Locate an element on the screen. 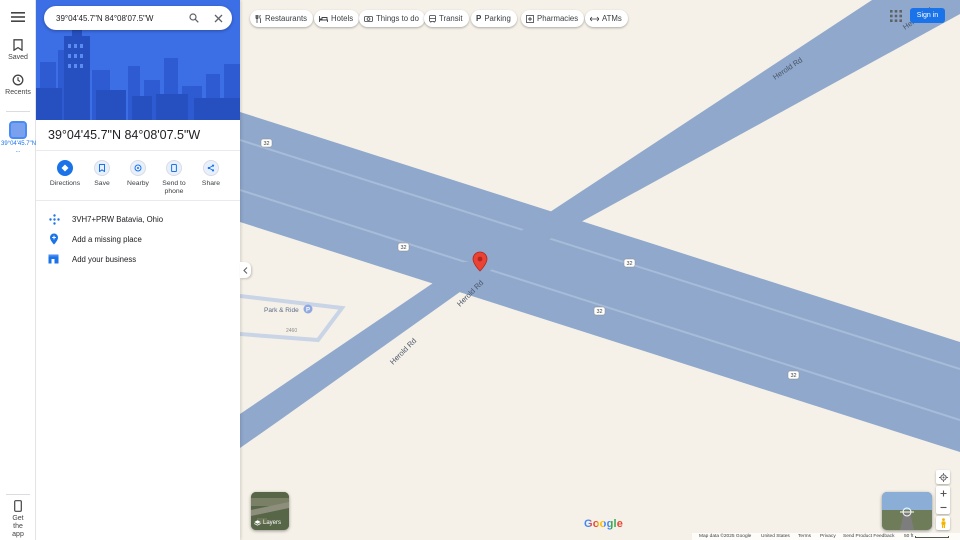  add-business-row: Add your business is located at coordinates (138, 259).